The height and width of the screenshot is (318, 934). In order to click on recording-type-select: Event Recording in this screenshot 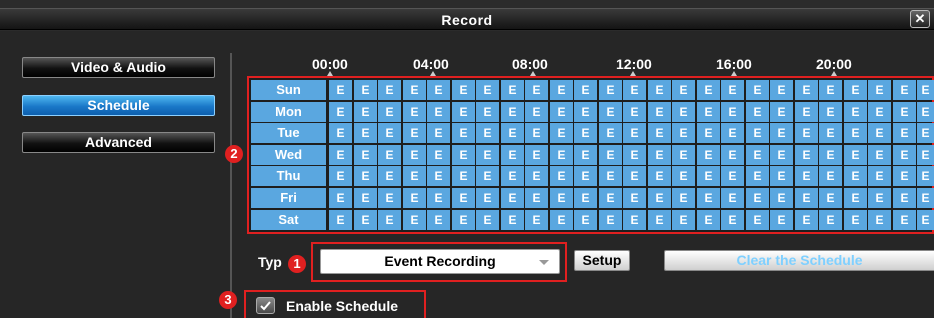, I will do `click(440, 261)`.